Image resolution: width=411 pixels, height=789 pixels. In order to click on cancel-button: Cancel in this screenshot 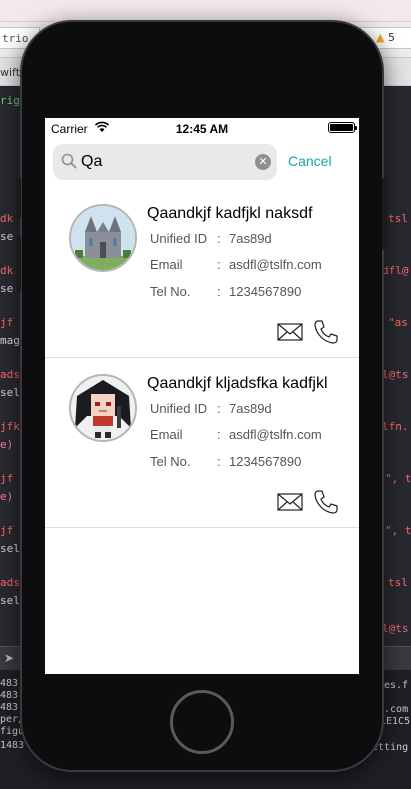, I will do `click(310, 161)`.